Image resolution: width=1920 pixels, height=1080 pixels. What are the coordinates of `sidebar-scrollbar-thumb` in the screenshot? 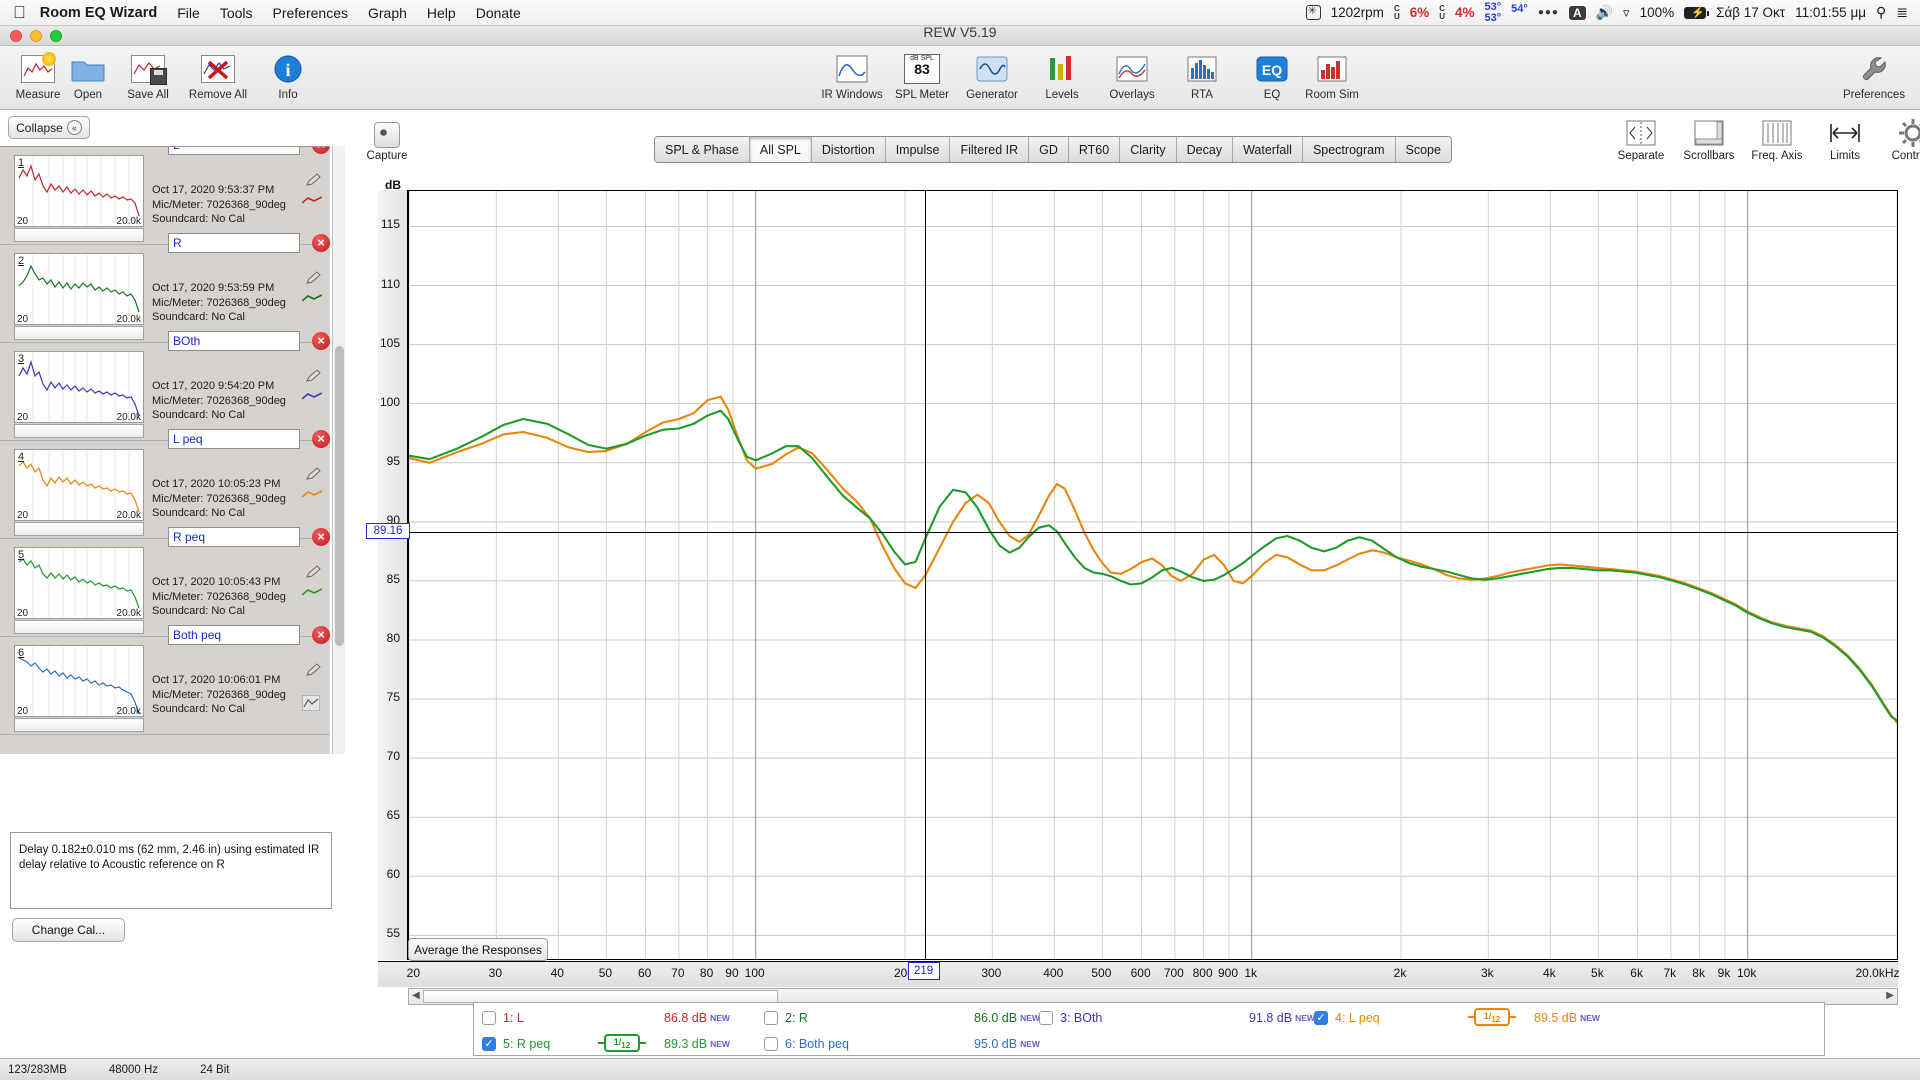 It's located at (339, 496).